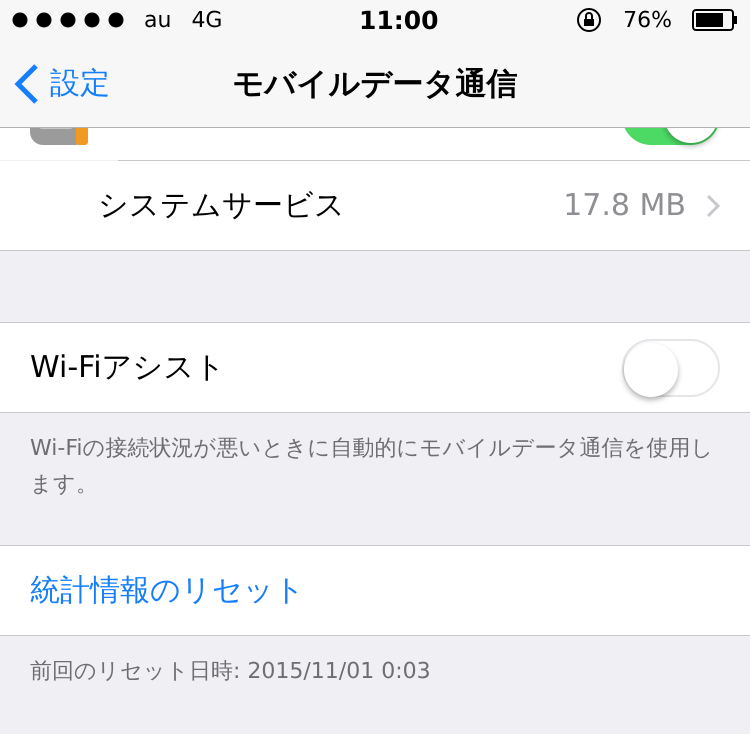 This screenshot has width=750, height=734. What do you see at coordinates (647, 20) in the screenshot?
I see `battery-percent: 76%` at bounding box center [647, 20].